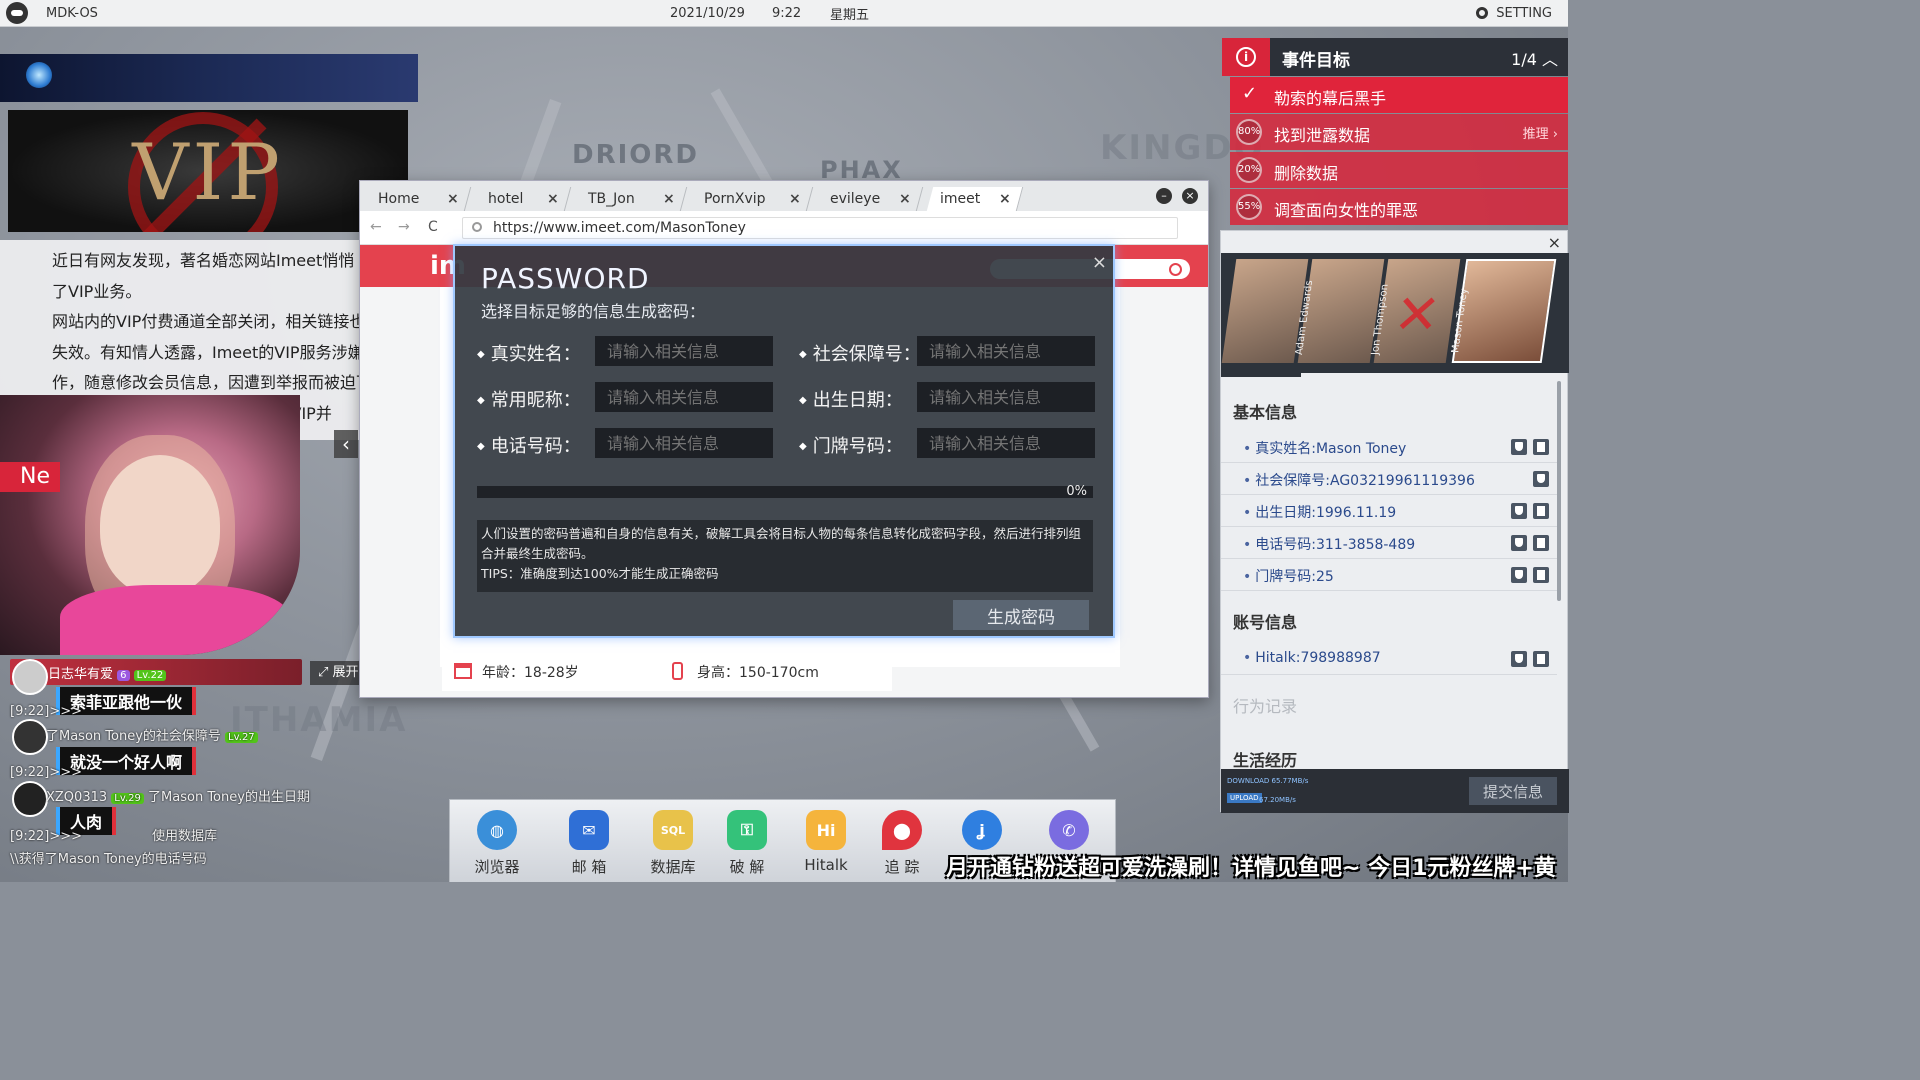 The height and width of the screenshot is (1080, 1920). What do you see at coordinates (1249, 170) in the screenshot?
I see `progress-ring: 20%` at bounding box center [1249, 170].